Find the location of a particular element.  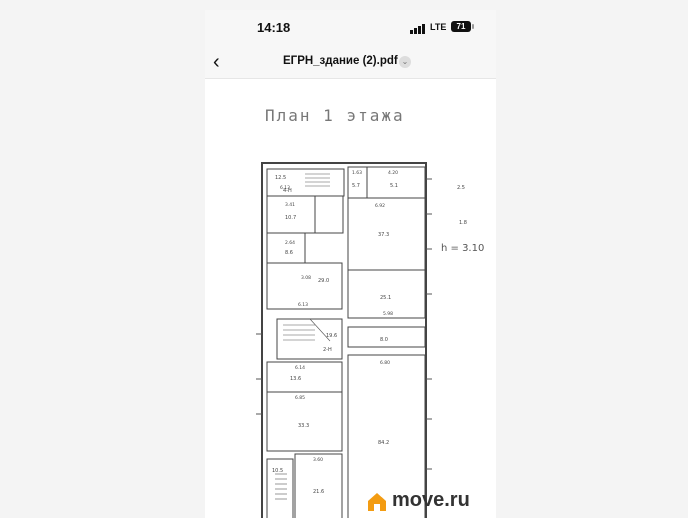

house-logo-icon is located at coordinates (377, 502).